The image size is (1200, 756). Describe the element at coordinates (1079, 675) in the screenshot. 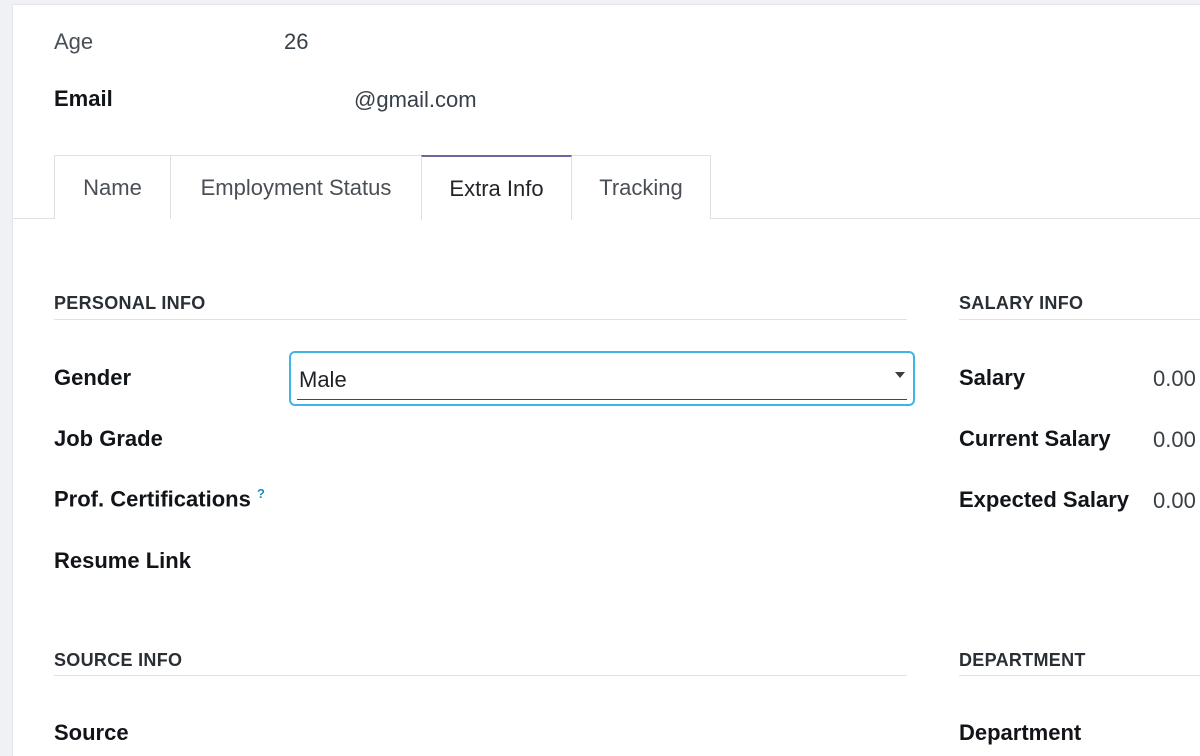

I see `department-rule` at that location.